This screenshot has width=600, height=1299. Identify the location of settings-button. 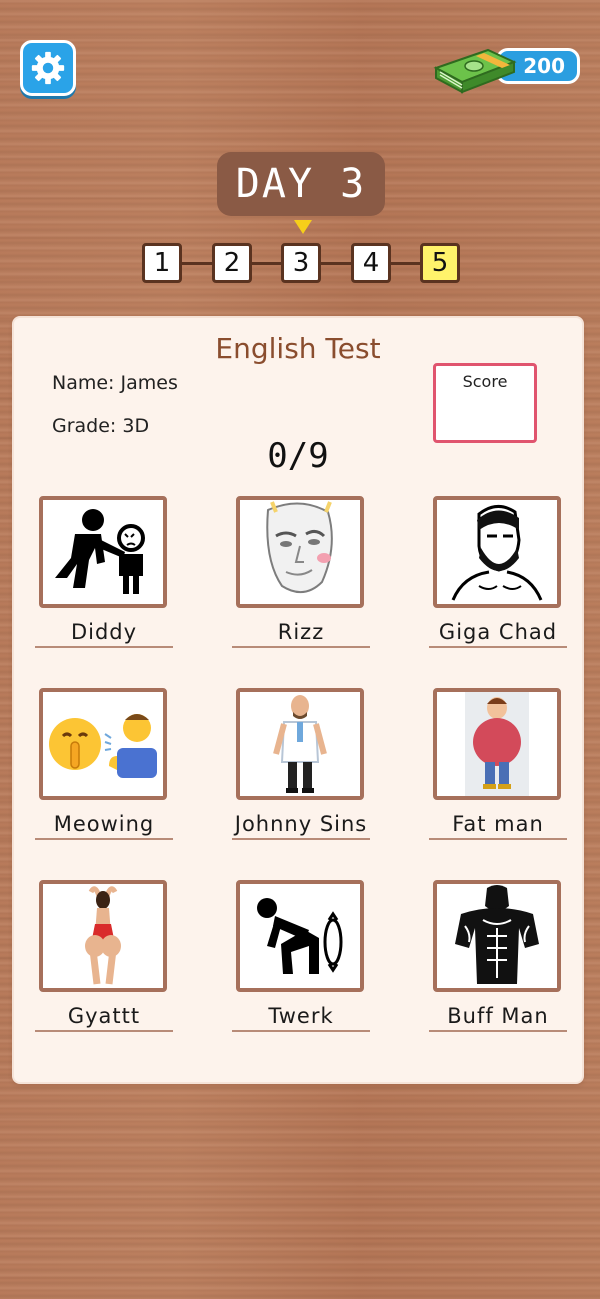
(48, 68).